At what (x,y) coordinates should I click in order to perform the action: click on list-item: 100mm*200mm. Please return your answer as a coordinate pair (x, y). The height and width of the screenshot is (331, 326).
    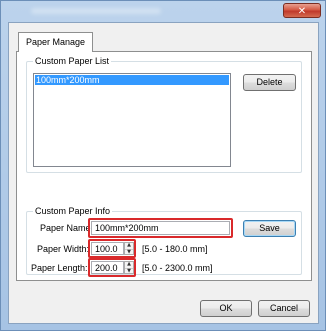
    Looking at the image, I should click on (132, 80).